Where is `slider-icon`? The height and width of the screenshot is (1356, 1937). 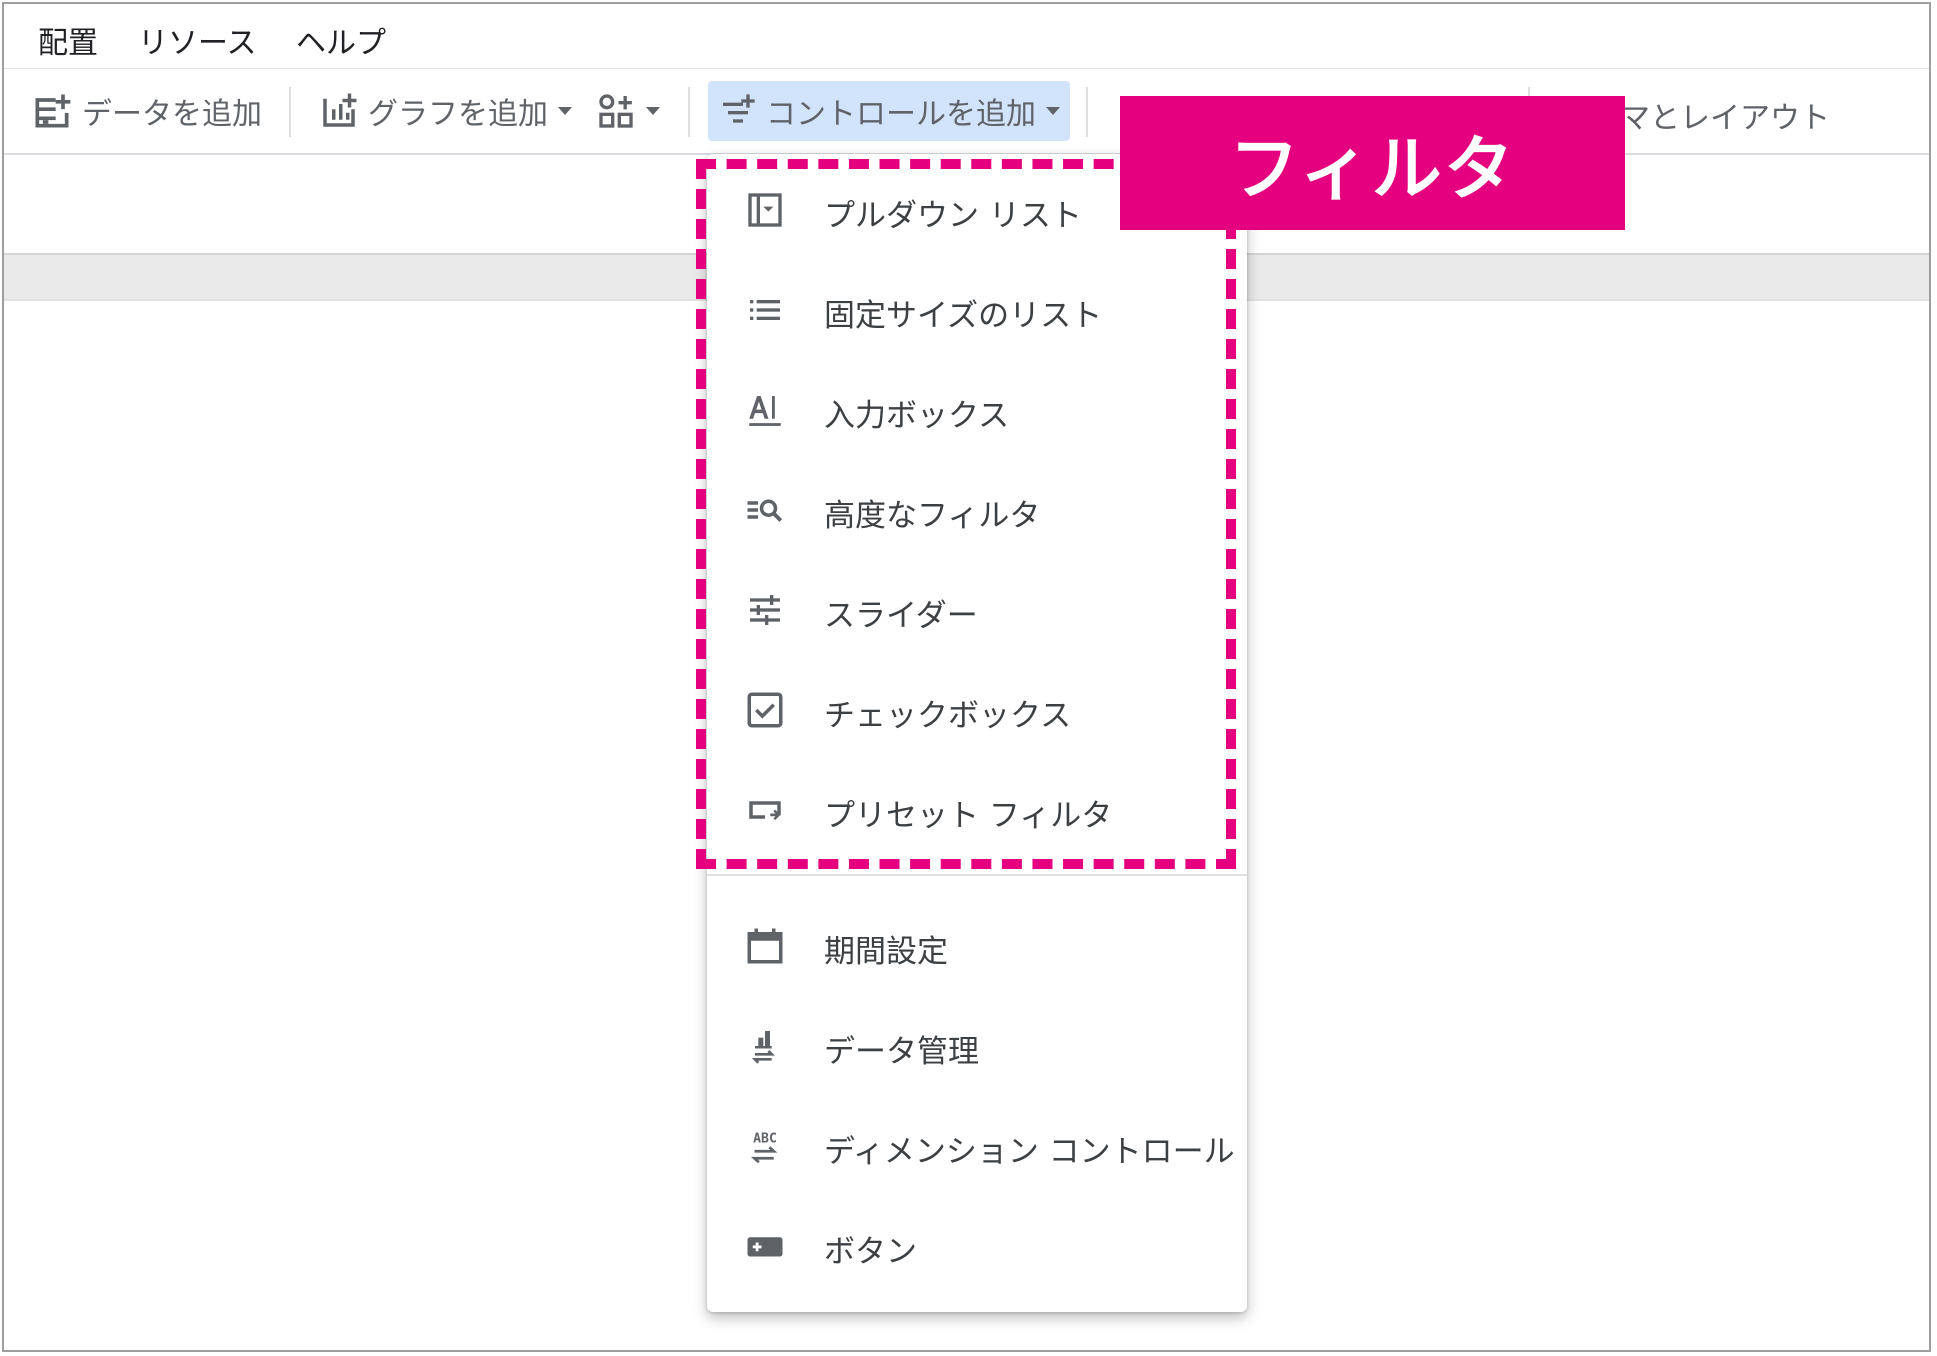
slider-icon is located at coordinates (765, 610).